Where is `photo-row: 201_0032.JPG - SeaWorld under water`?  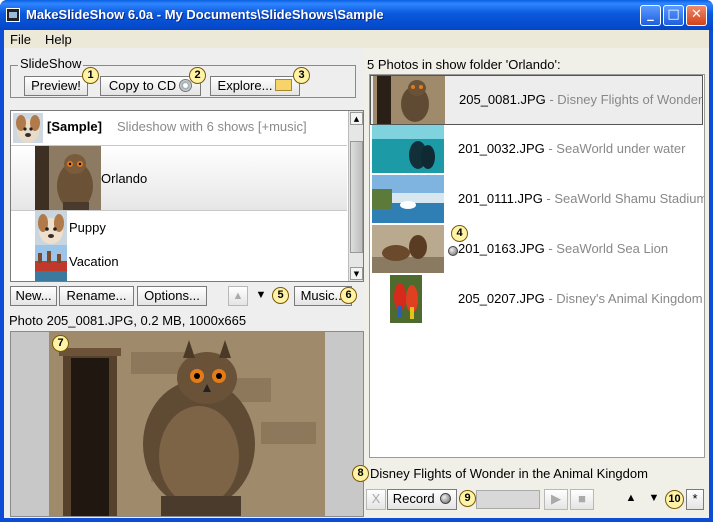
photo-row: 201_0032.JPG - SeaWorld under water is located at coordinates (536, 150).